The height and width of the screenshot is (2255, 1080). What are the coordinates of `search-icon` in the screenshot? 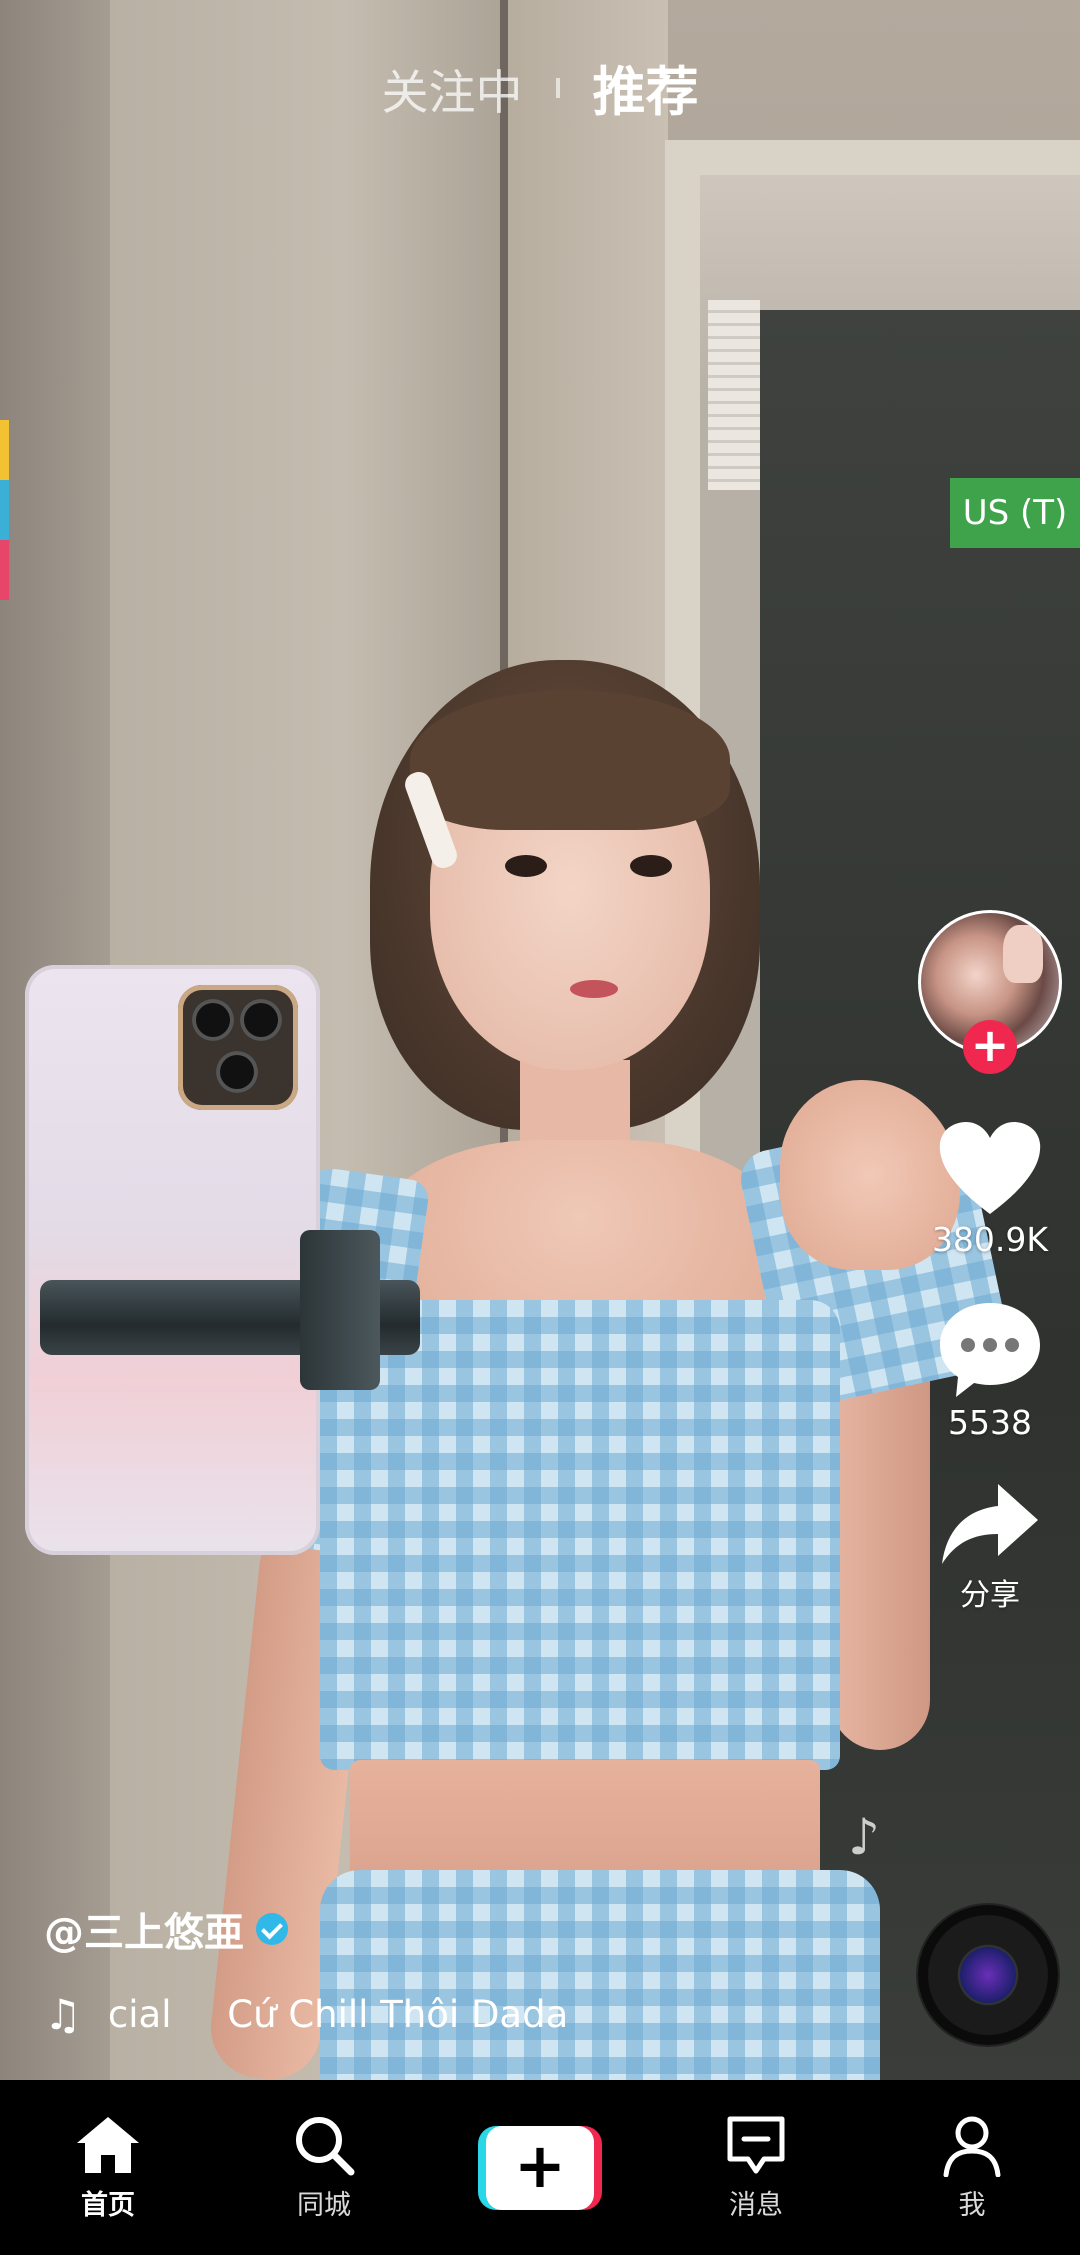 It's located at (325, 2146).